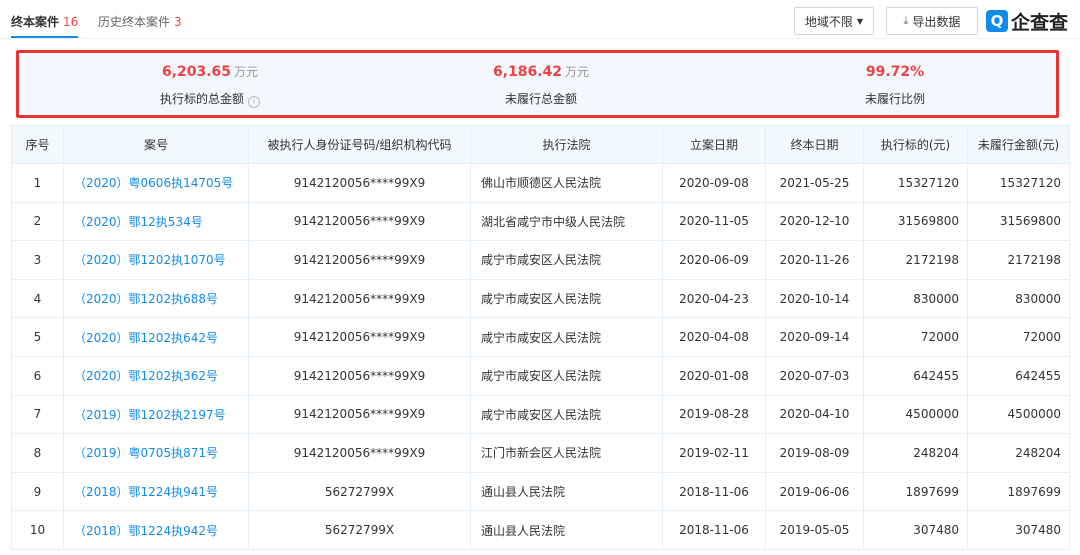 The height and width of the screenshot is (555, 1080). I want to click on export-data-button: ⤓ 导出数据, so click(932, 21).